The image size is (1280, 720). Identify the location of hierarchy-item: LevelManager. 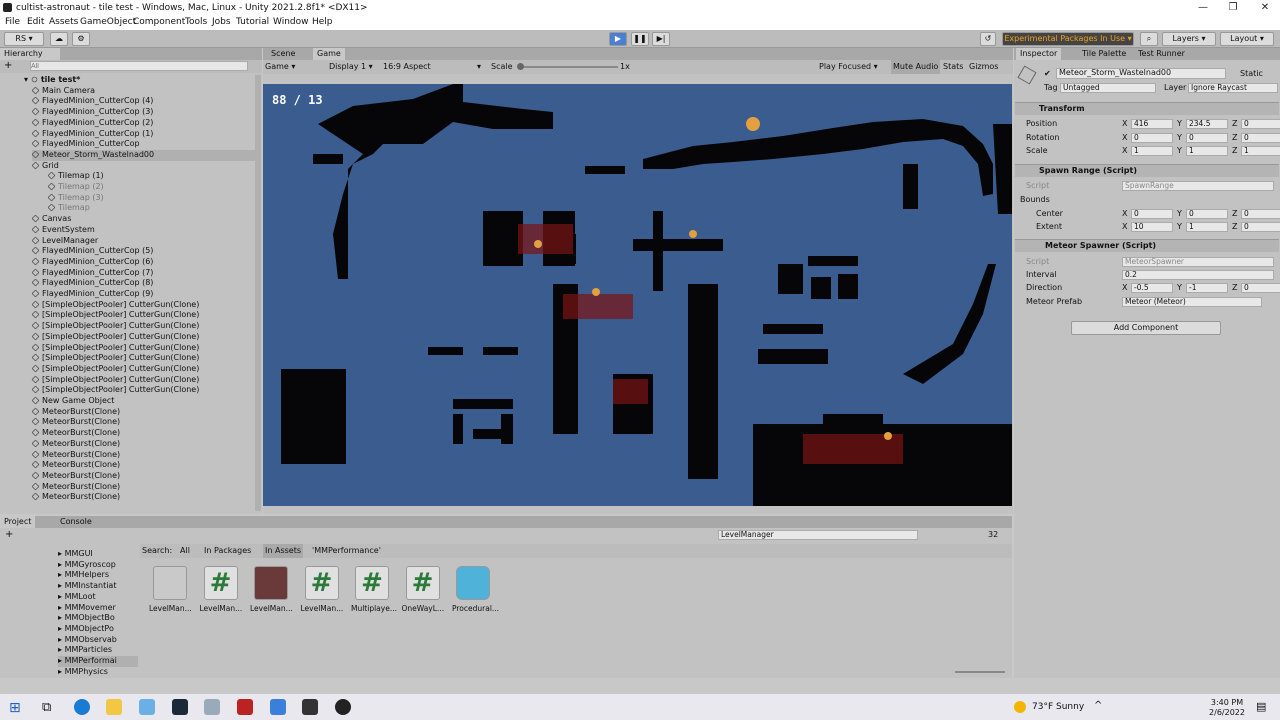
(143, 241).